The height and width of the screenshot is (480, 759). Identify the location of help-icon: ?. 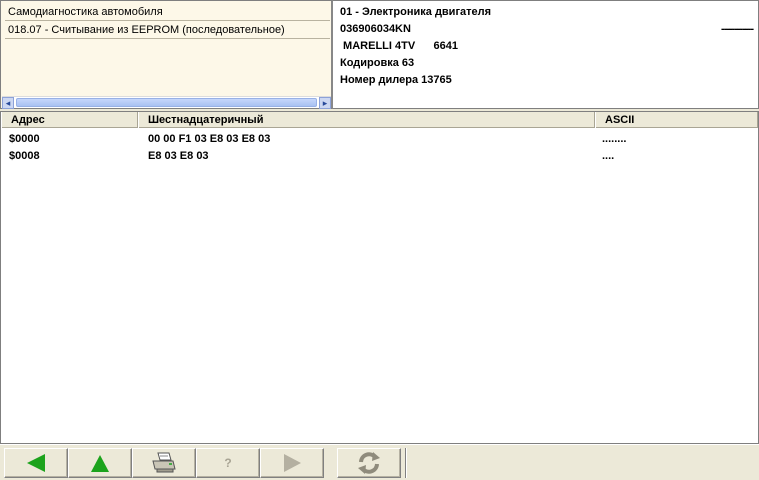
(228, 463).